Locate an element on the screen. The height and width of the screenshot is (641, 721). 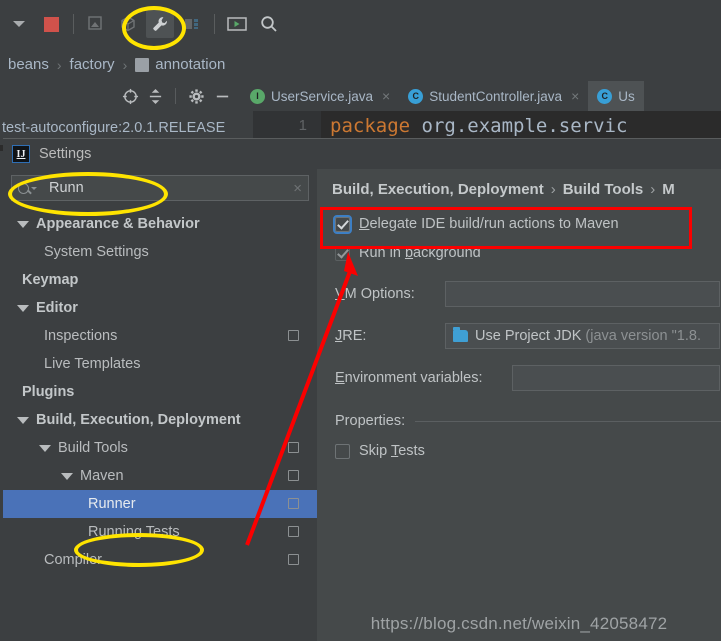
runner-to-checkbox-arrow is located at coordinates (301, 399).